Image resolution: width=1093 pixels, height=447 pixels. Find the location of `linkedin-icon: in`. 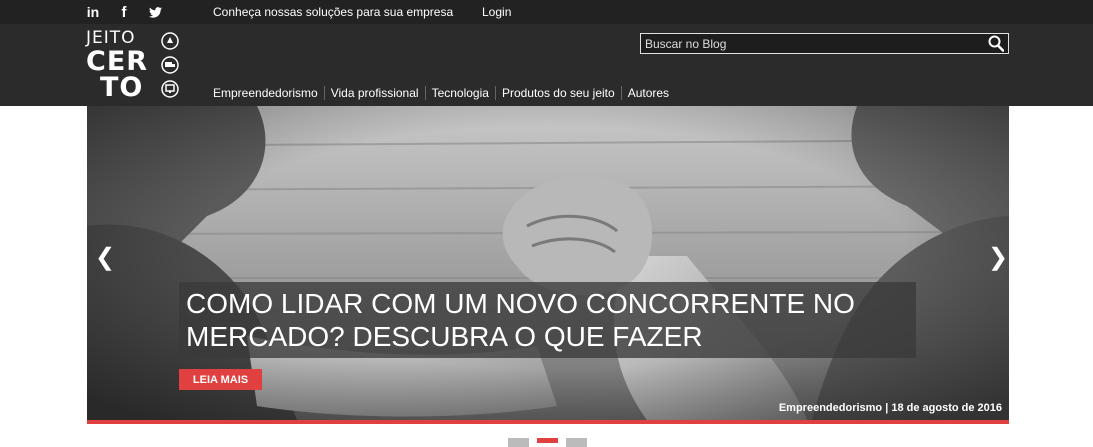

linkedin-icon: in is located at coordinates (93, 12).